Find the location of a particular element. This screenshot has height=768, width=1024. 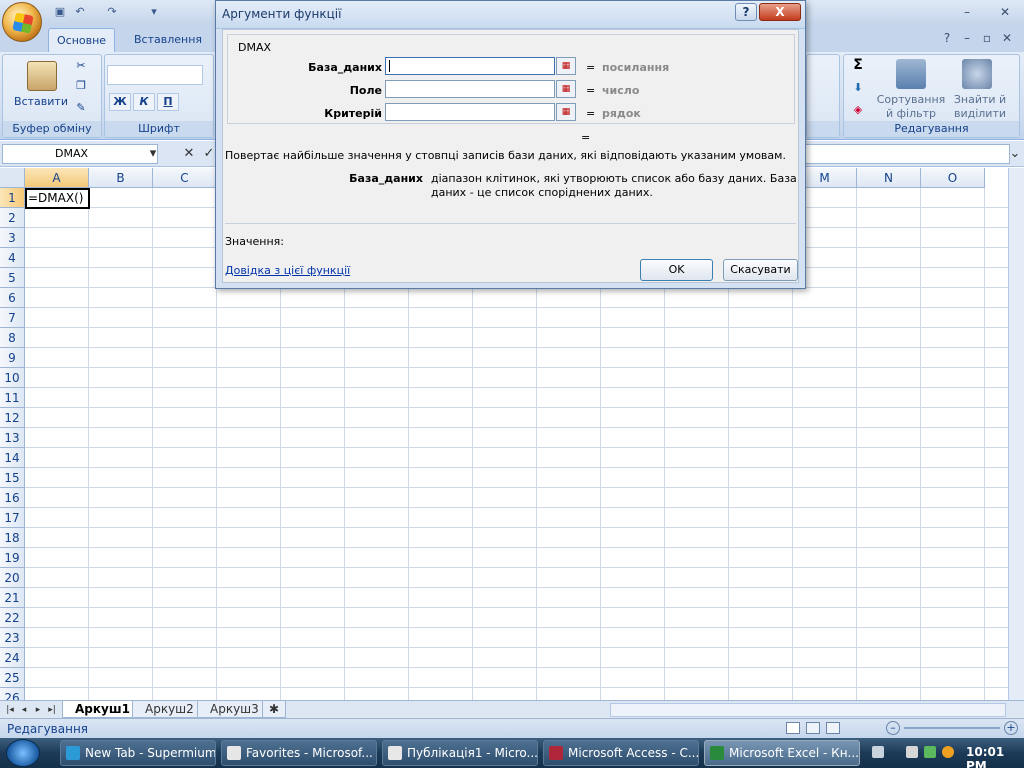

row-header-7: 7 is located at coordinates (12, 318).